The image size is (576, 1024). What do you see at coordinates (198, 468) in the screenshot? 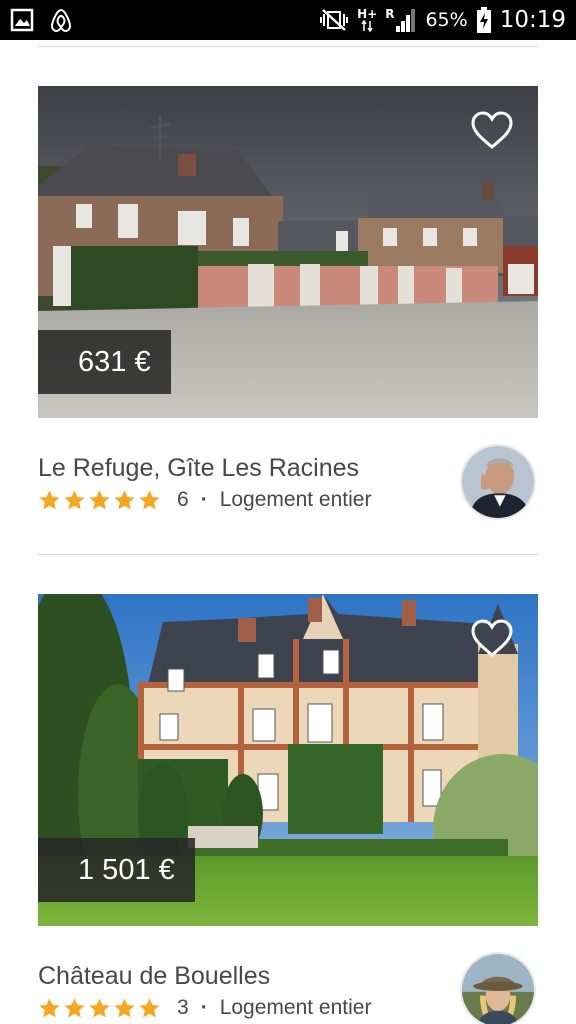
I see `listing-title: Le Refuge, Gîte Les Racines` at bounding box center [198, 468].